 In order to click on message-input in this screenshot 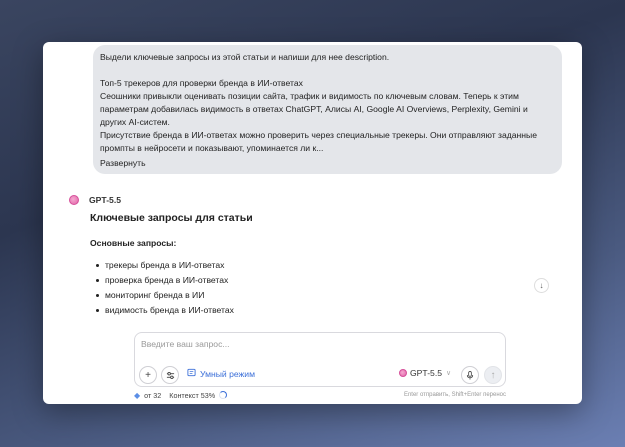, I will do `click(291, 344)`.